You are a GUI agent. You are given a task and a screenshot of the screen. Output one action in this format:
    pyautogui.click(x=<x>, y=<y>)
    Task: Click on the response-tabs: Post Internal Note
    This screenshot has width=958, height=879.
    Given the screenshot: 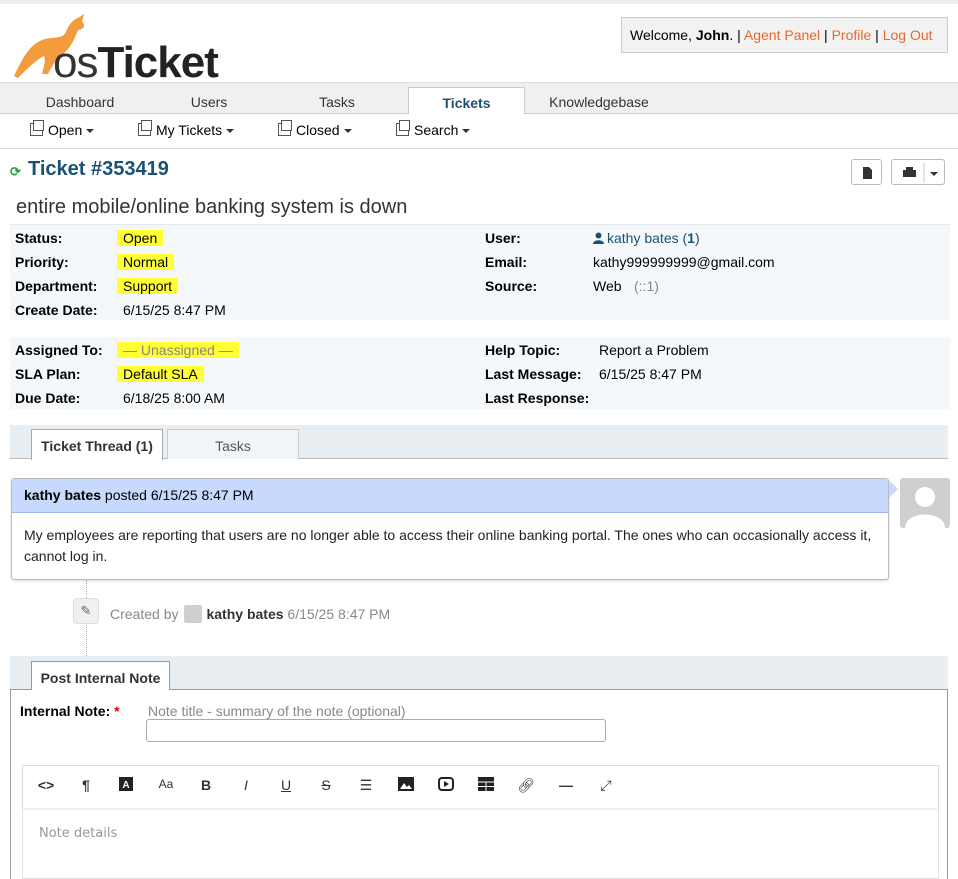 What is the action you would take?
    pyautogui.click(x=479, y=673)
    